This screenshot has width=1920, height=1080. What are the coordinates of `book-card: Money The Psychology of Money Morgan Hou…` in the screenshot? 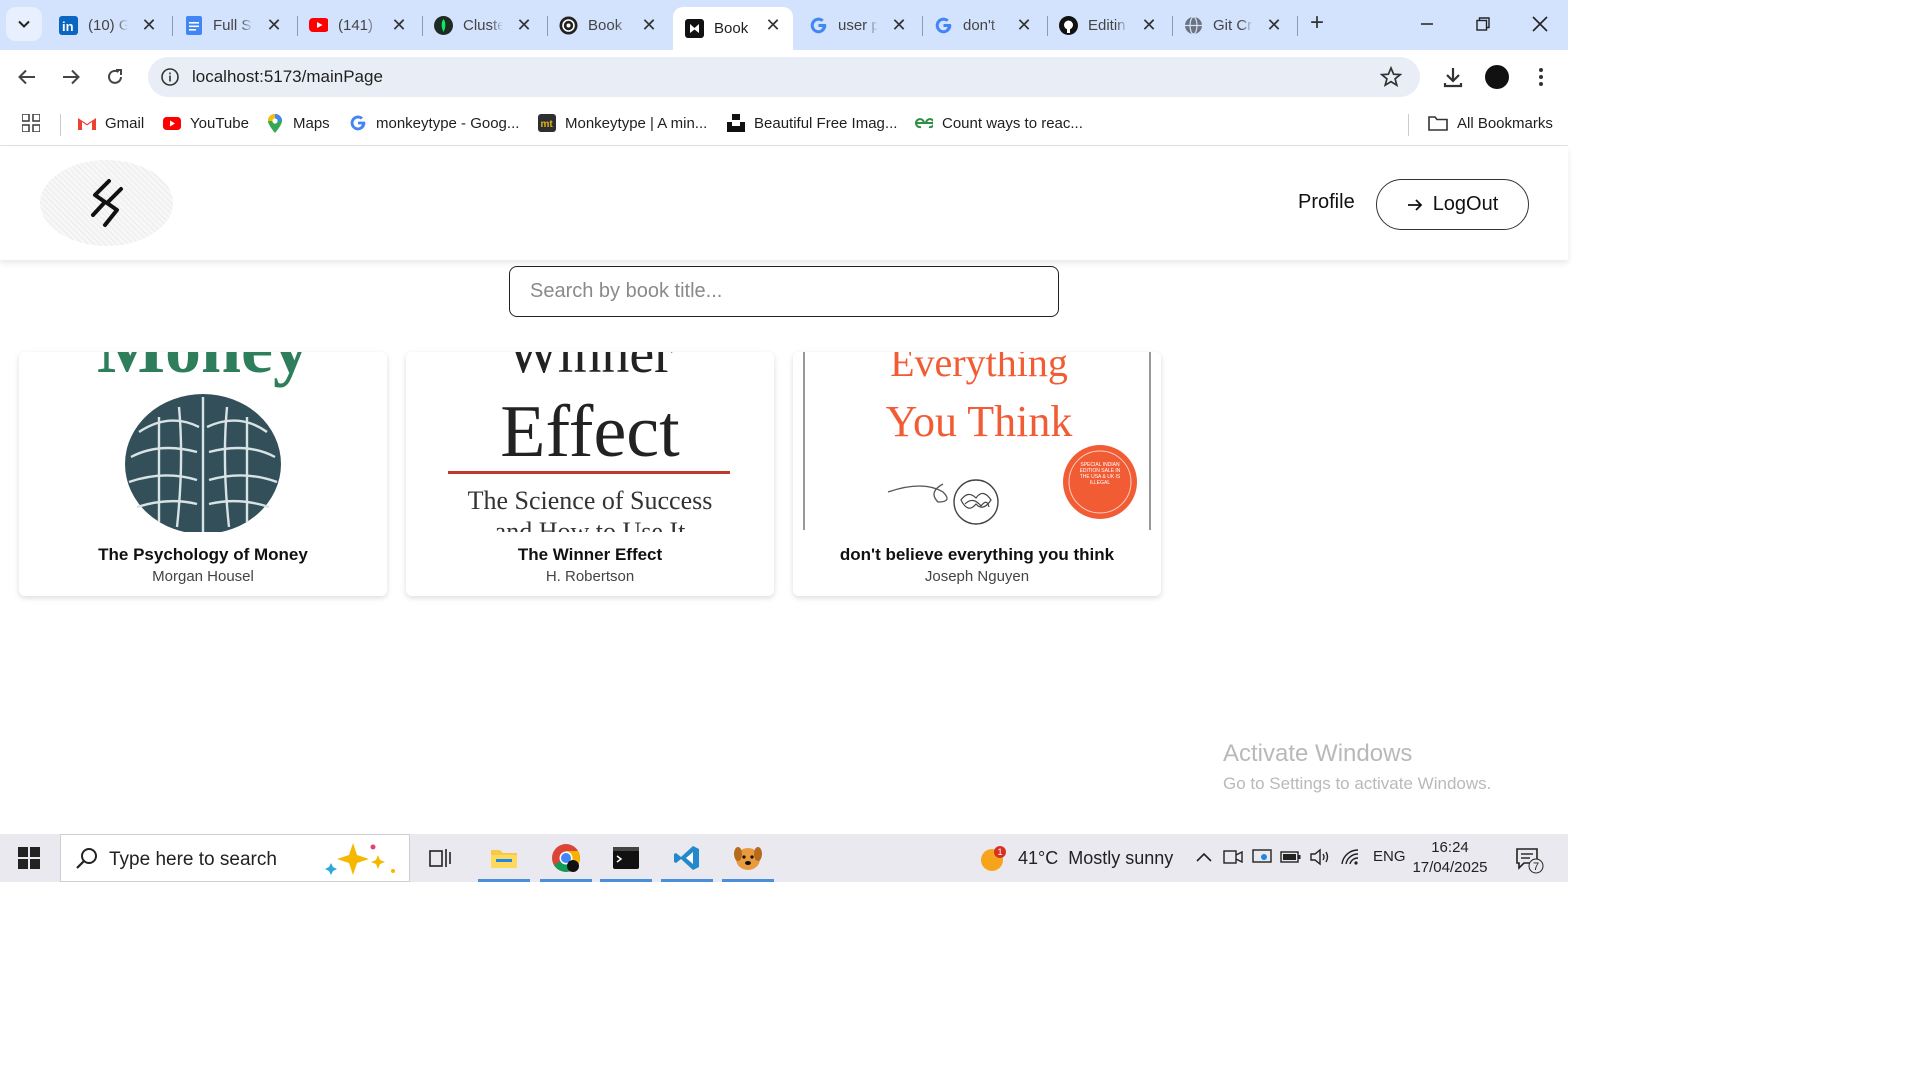 It's located at (203, 474).